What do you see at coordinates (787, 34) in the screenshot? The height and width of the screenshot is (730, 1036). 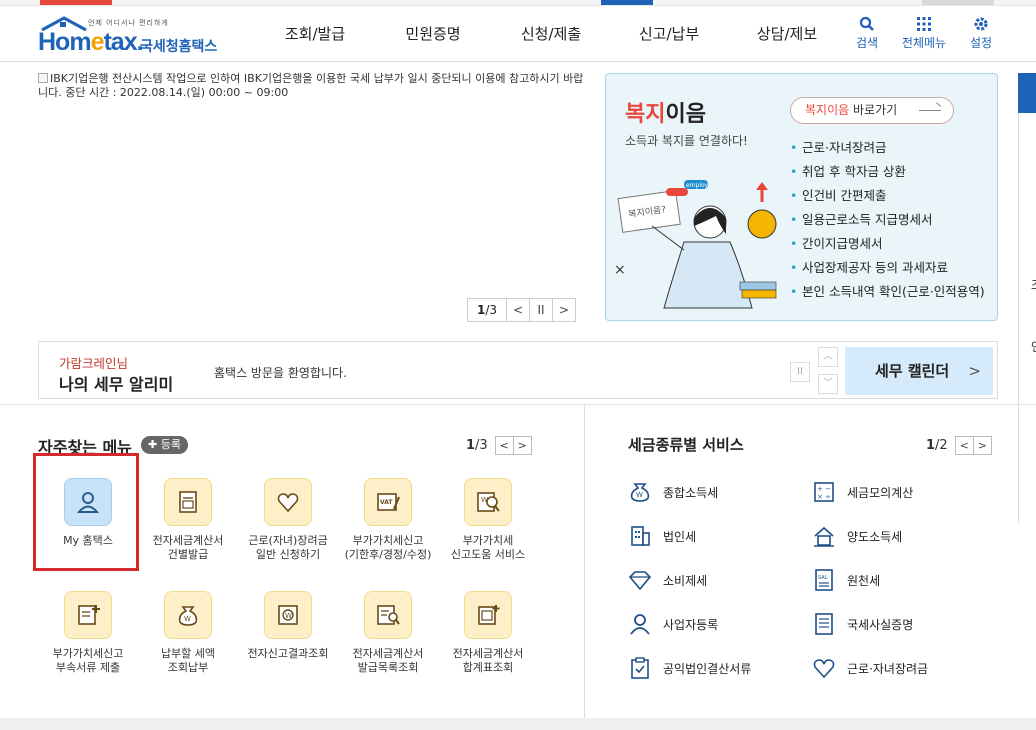 I see `nav-item-consult: 상담/제보` at bounding box center [787, 34].